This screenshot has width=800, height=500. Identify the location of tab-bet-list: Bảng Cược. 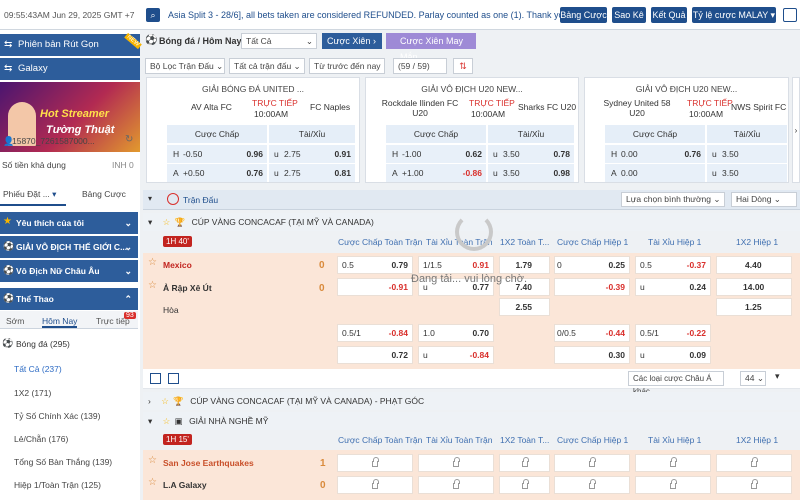
(104, 194).